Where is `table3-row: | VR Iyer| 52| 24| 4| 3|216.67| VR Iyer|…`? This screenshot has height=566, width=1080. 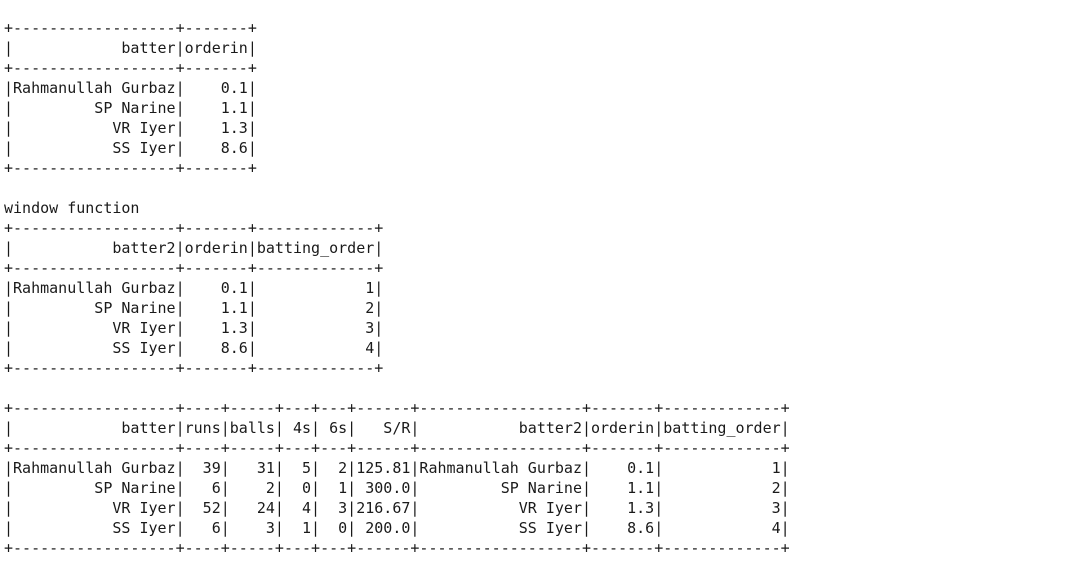 table3-row: | VR Iyer| 52| 24| 4| 3|216.67| VR Iyer|… is located at coordinates (397, 508).